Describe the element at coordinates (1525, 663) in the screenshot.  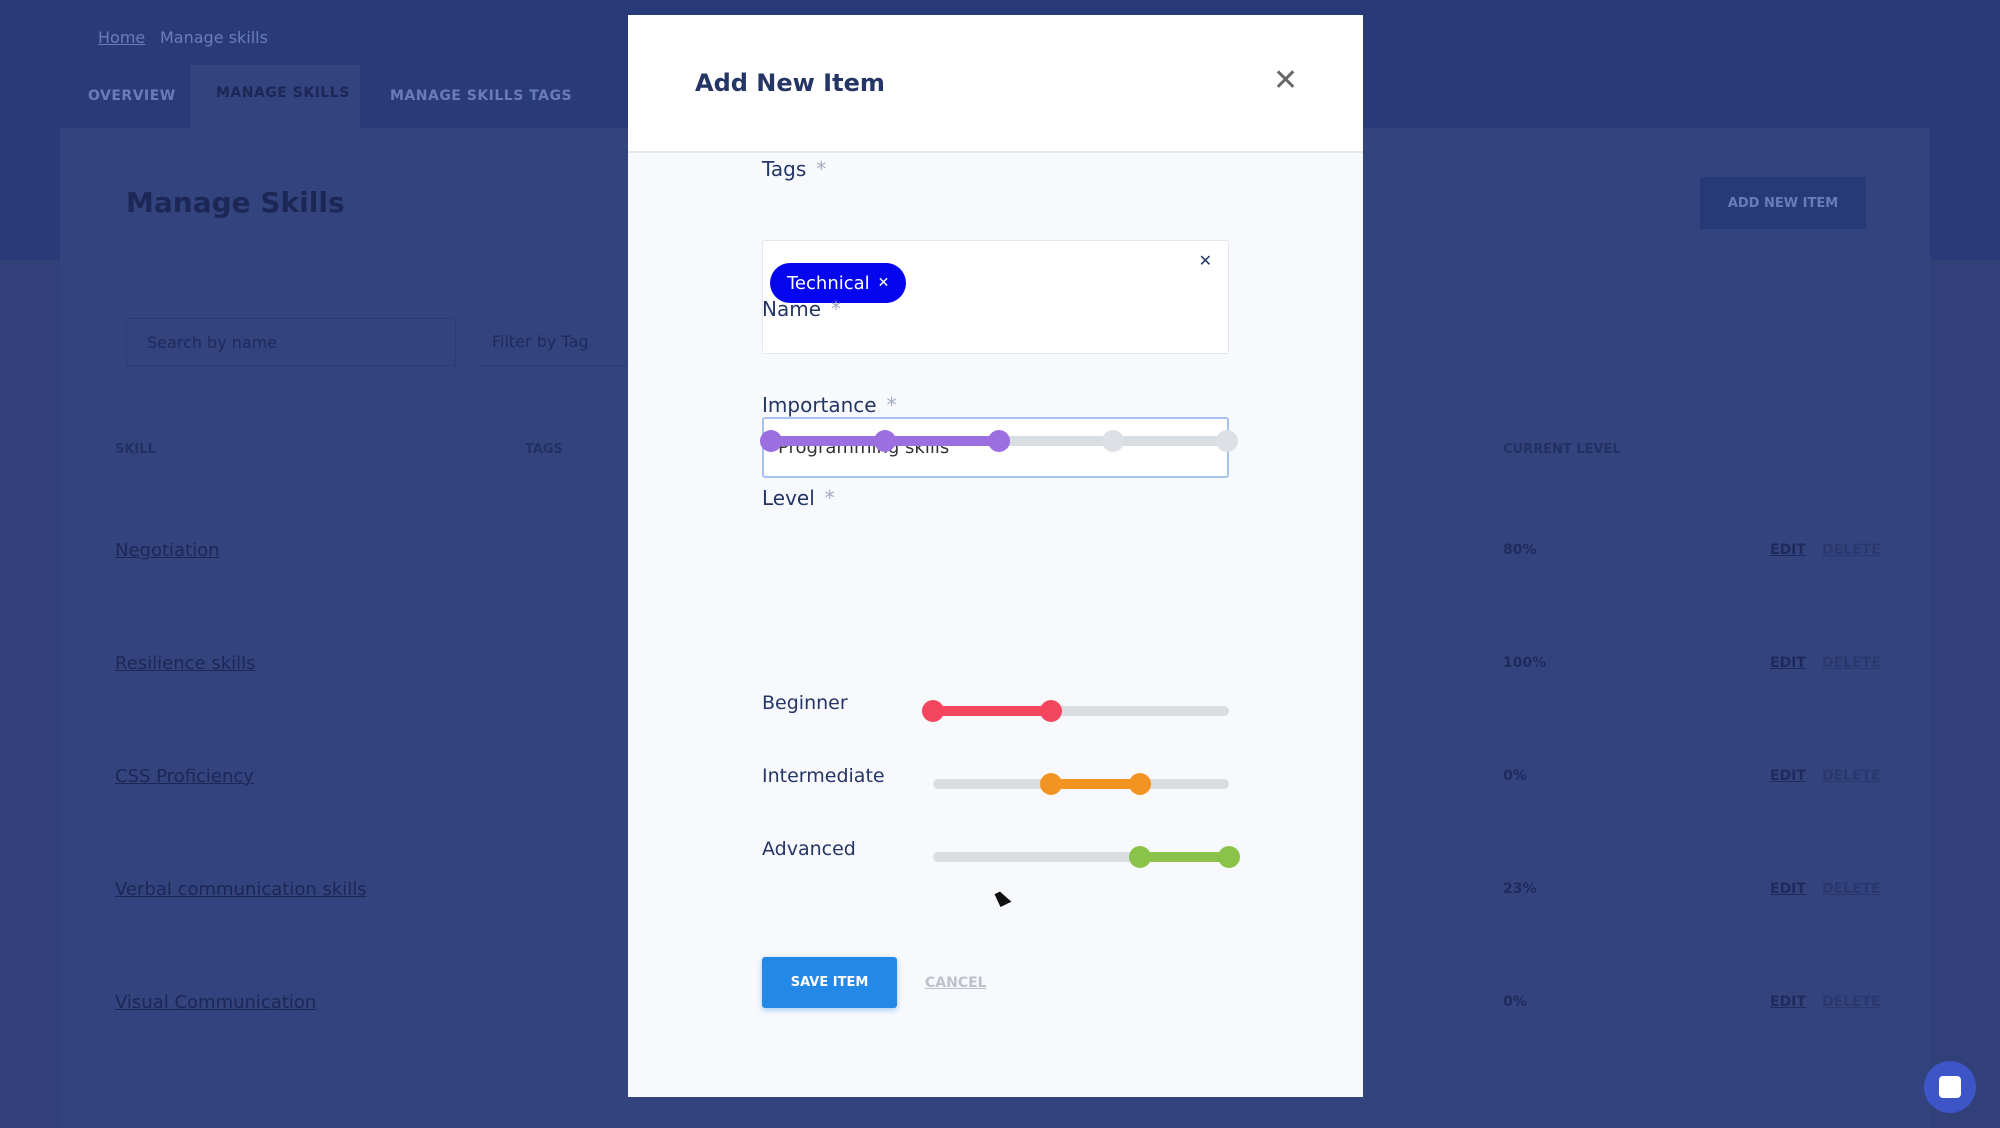
I see `skill-level-value: 100%` at that location.